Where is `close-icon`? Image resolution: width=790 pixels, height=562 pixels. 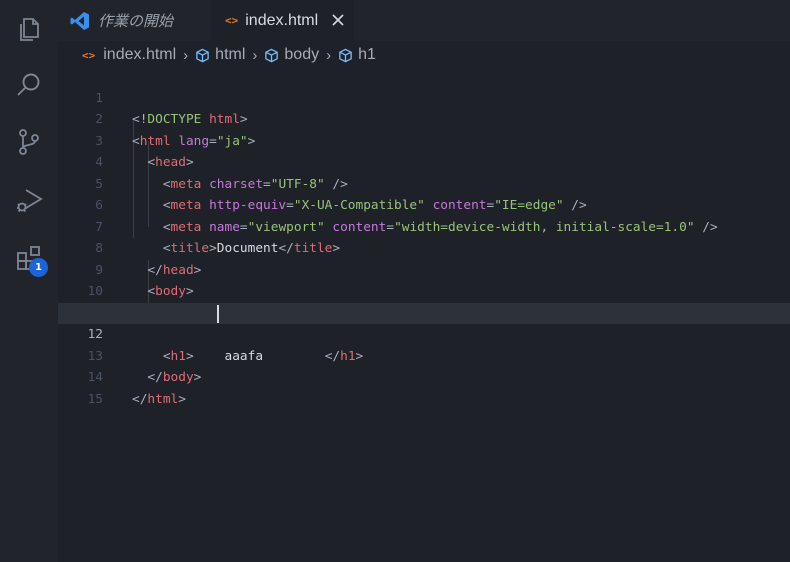
close-icon is located at coordinates (338, 20).